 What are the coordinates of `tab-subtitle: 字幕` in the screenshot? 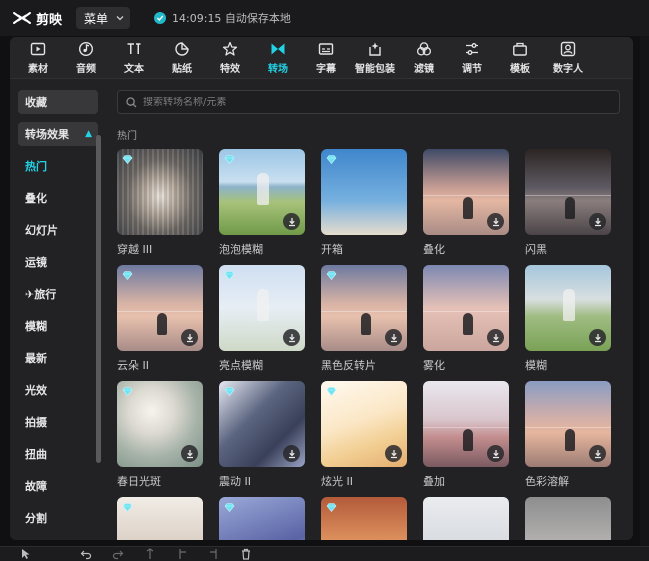 It's located at (326, 58).